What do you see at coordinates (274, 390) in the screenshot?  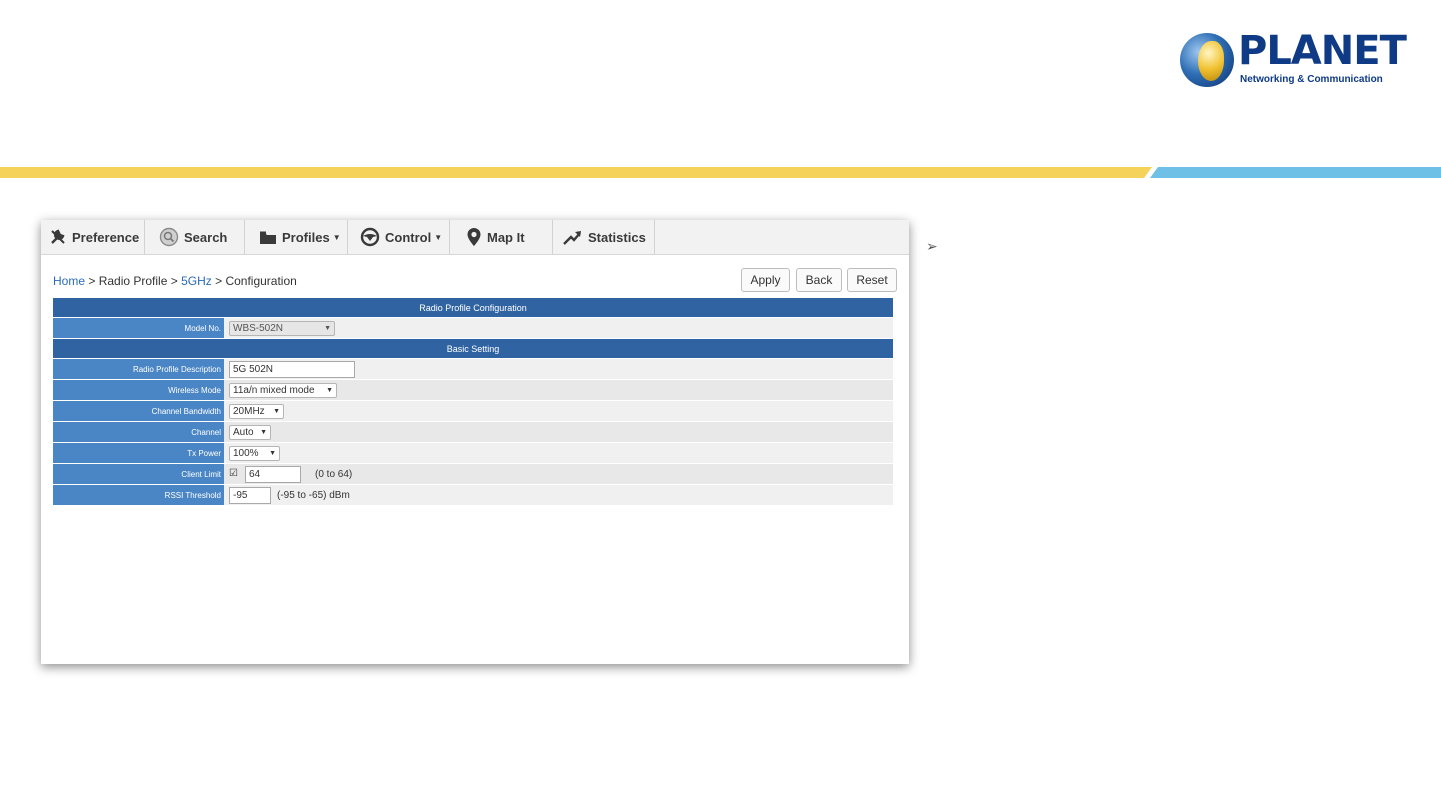 I see `wireless-mode-value: 11a/n mixed mode` at bounding box center [274, 390].